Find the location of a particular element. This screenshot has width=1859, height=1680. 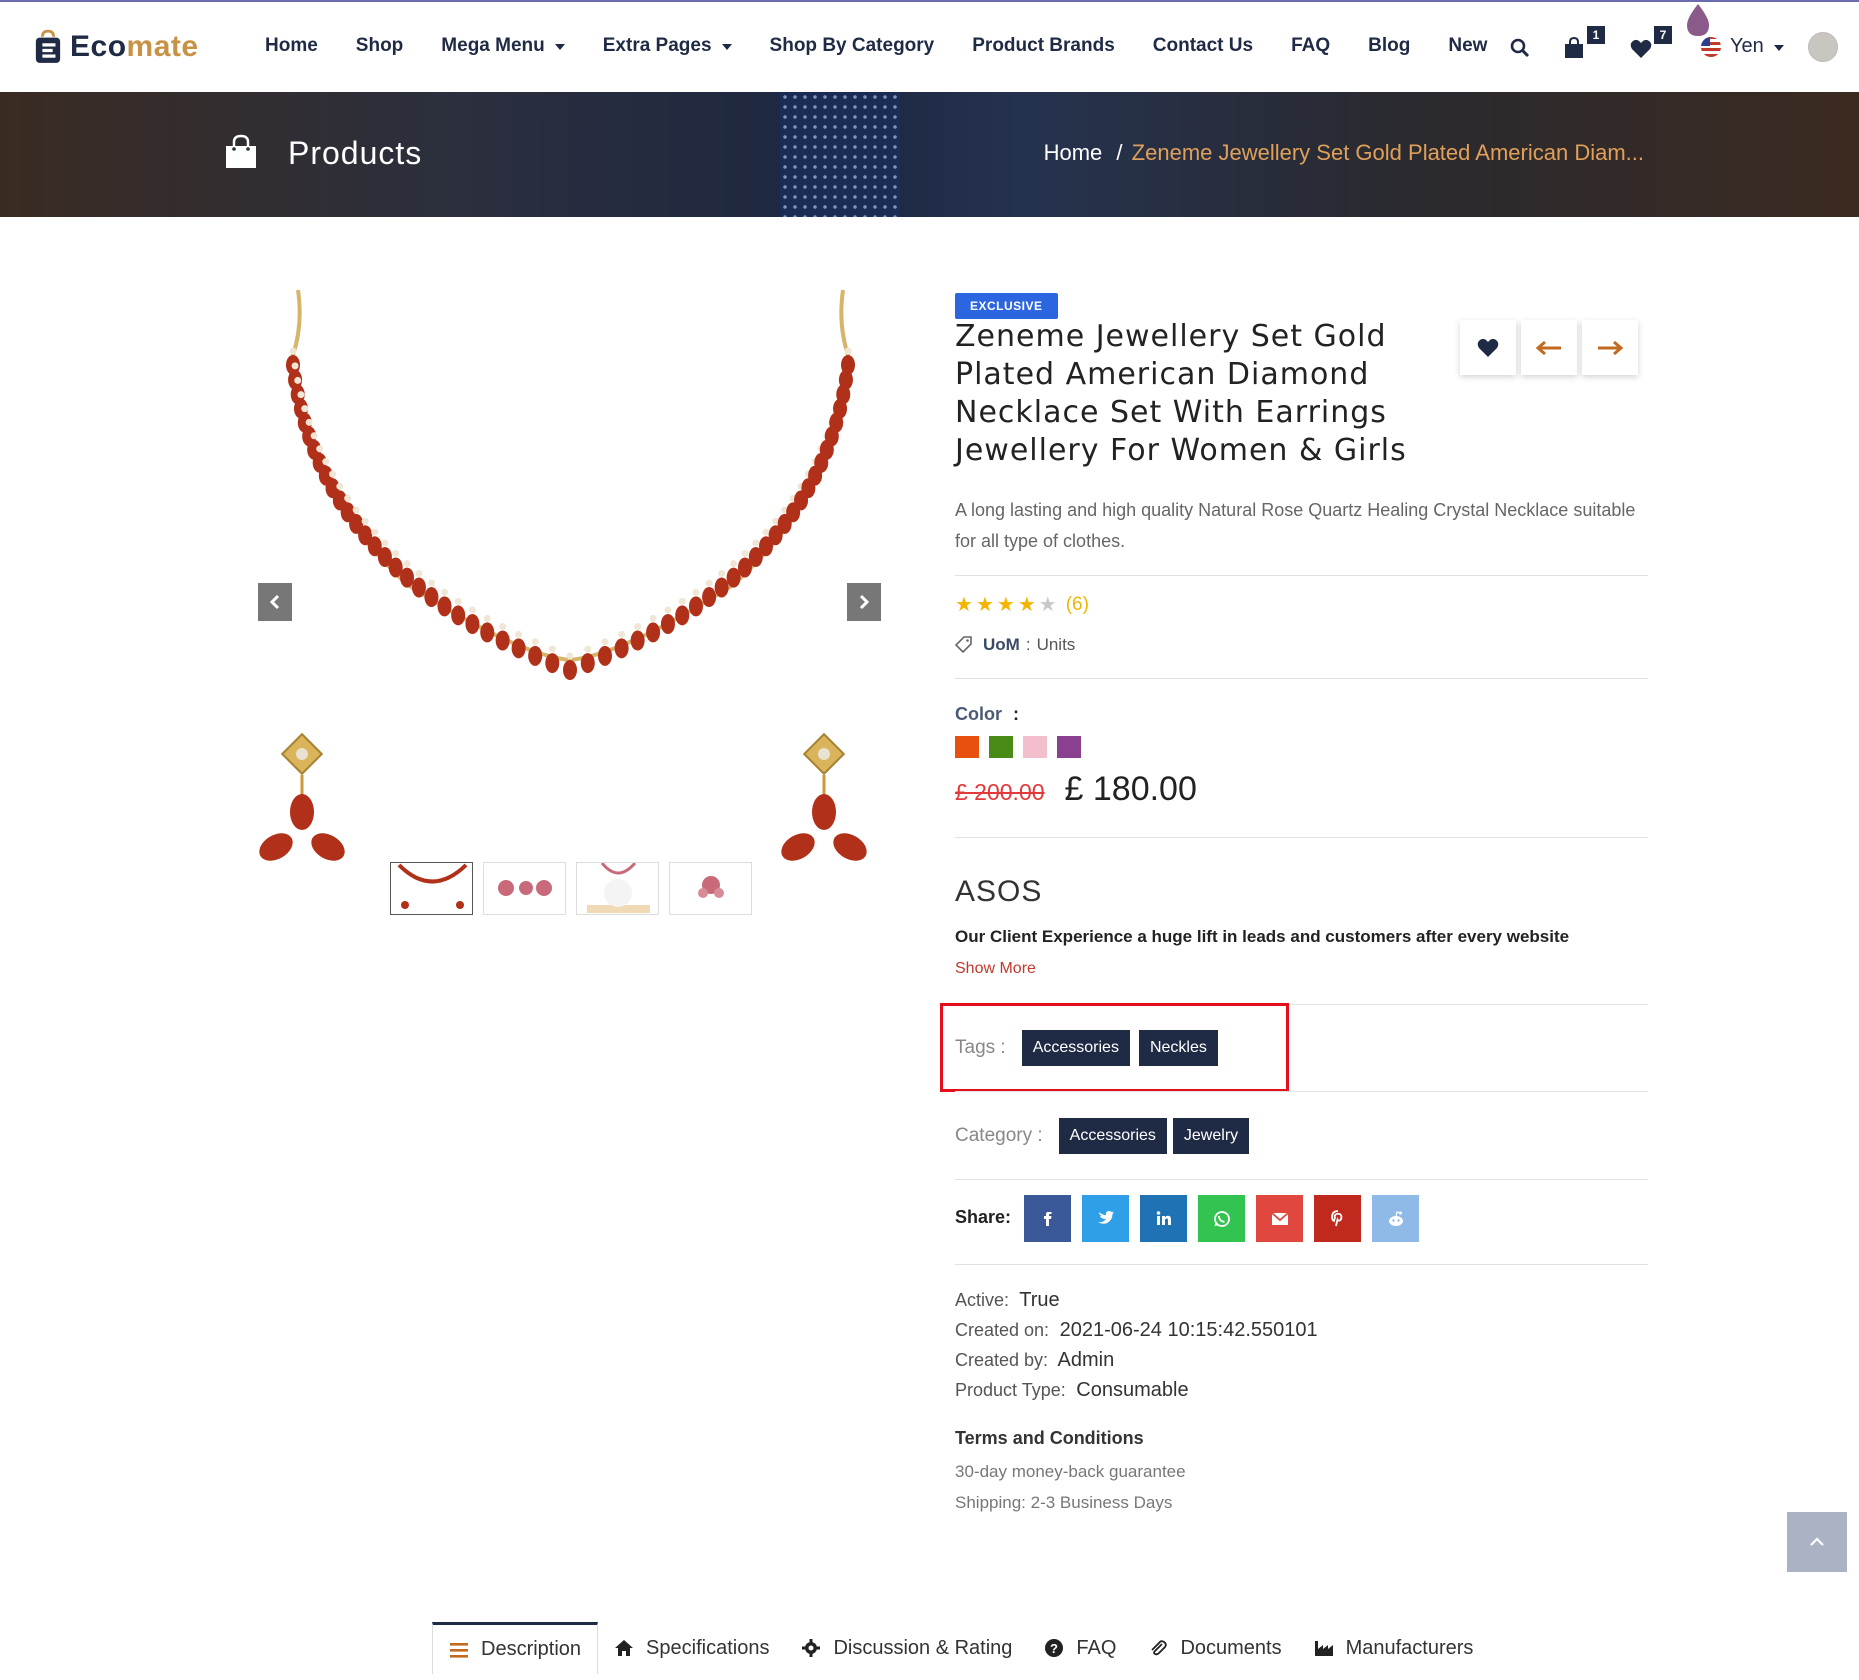

paperclip-icon is located at coordinates (1158, 1648).